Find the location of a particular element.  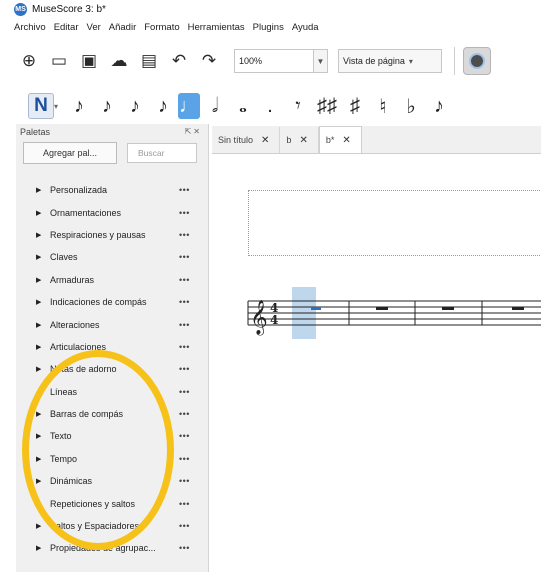

note-input-toolbar: N ▾ ♪ ♪ ♪ ♪ ♩ 𝅗𝅥 𝅝. 𝄾 ♯♯ ♯ ♮ ♭ ♪ is located at coordinates (270, 106).